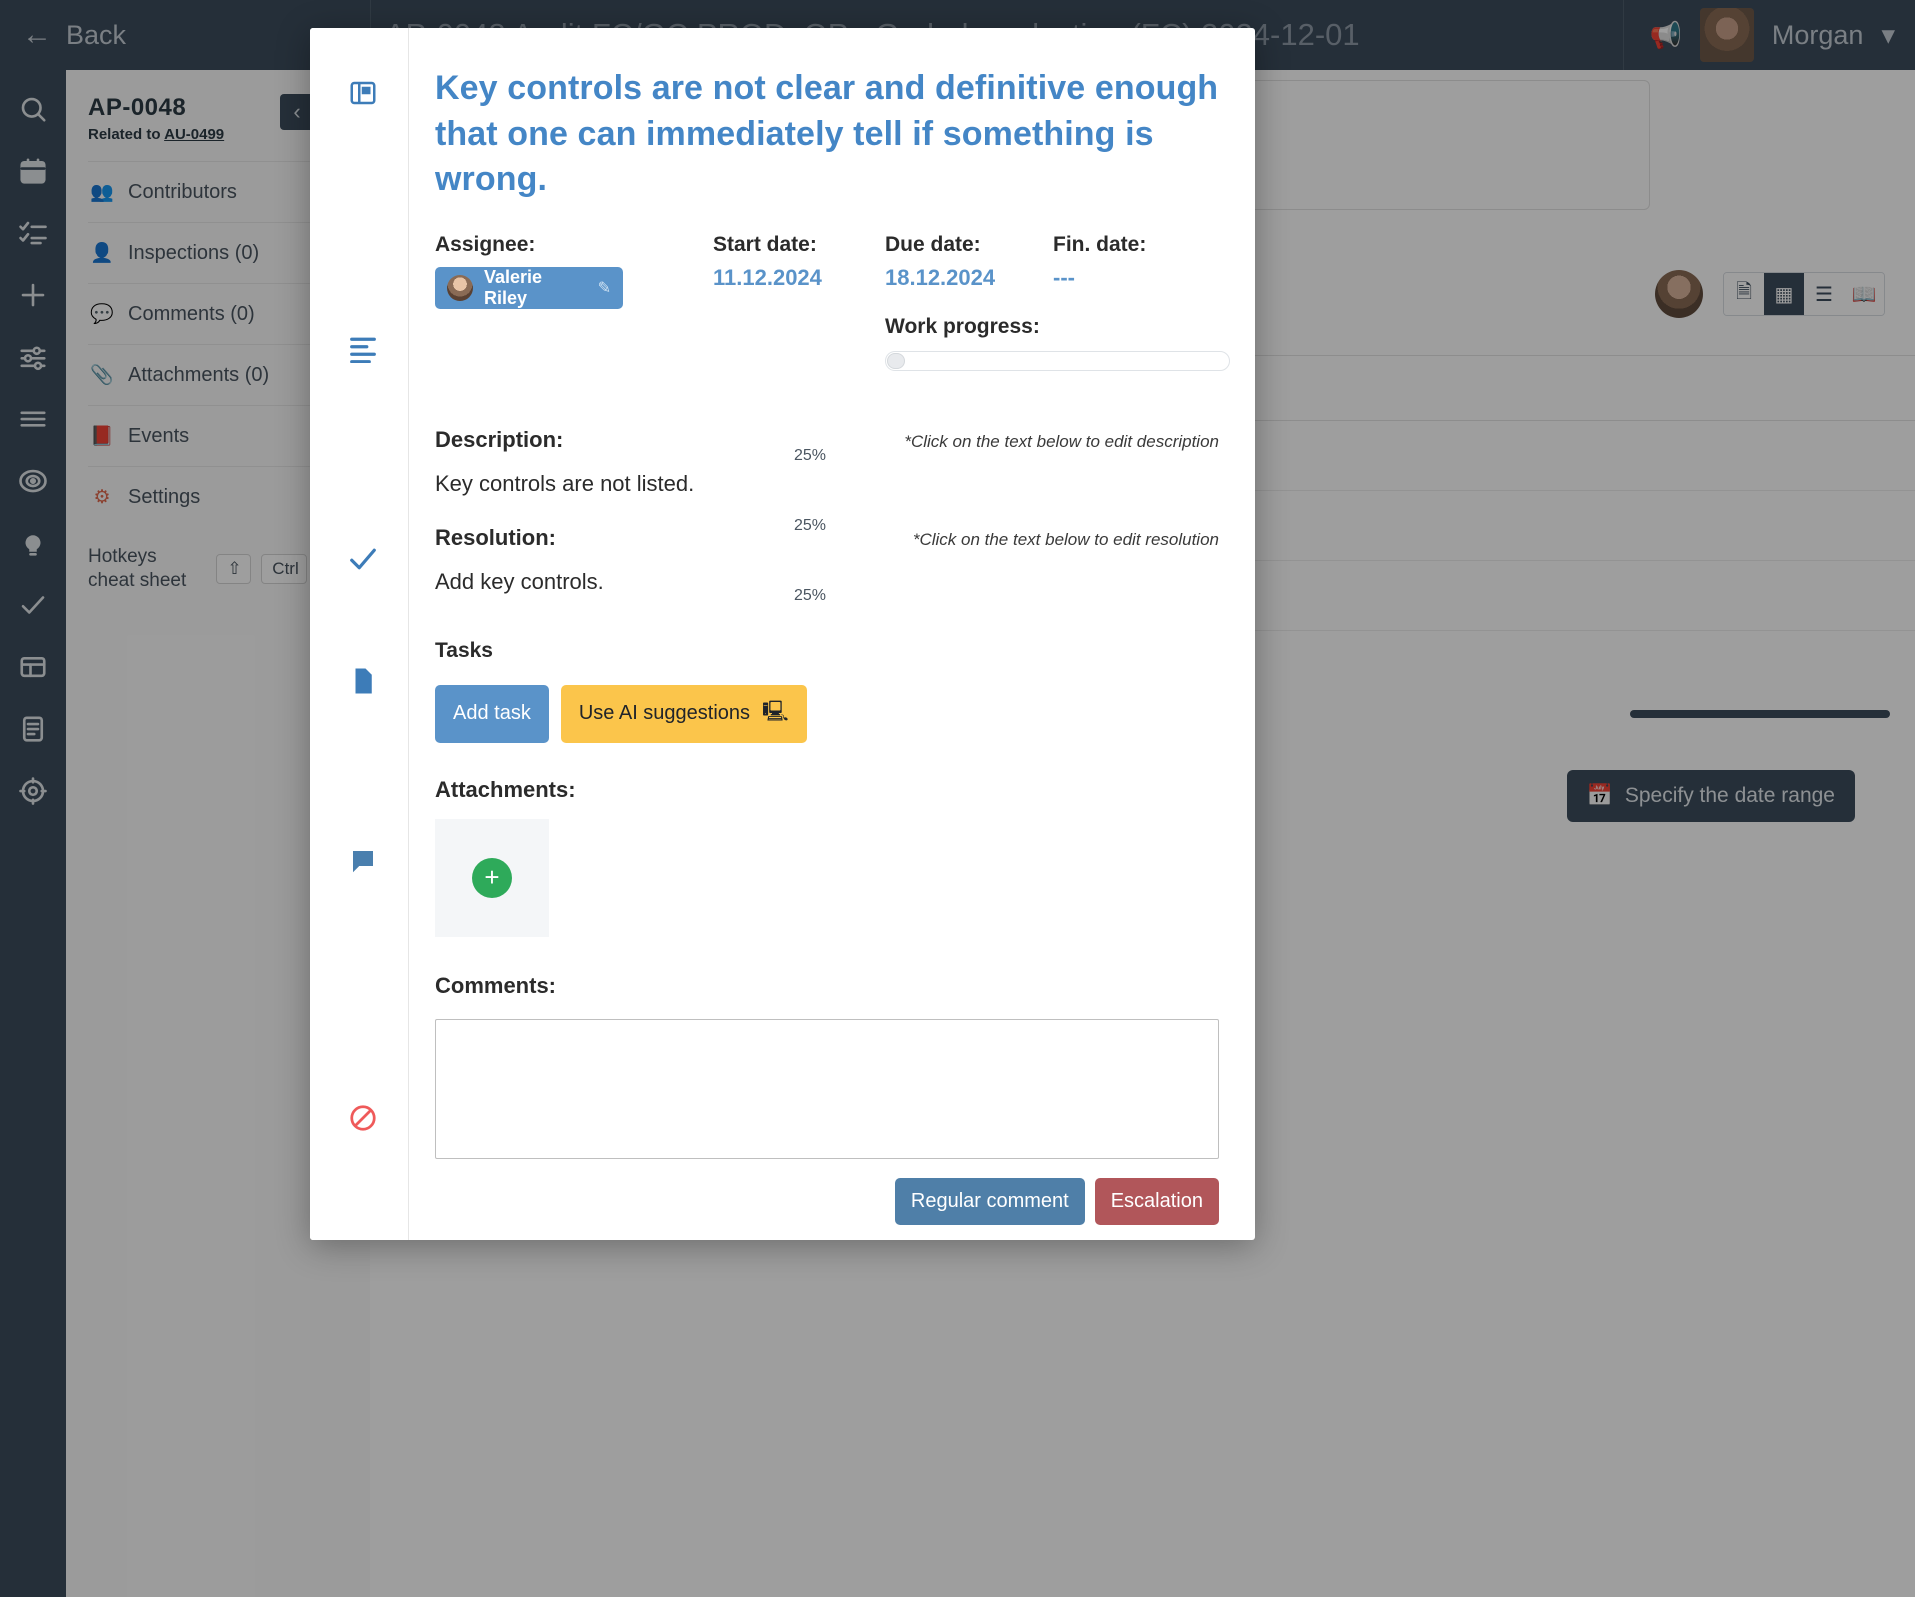 The image size is (1915, 1597). I want to click on resolution-label: Resolution:, so click(495, 537).